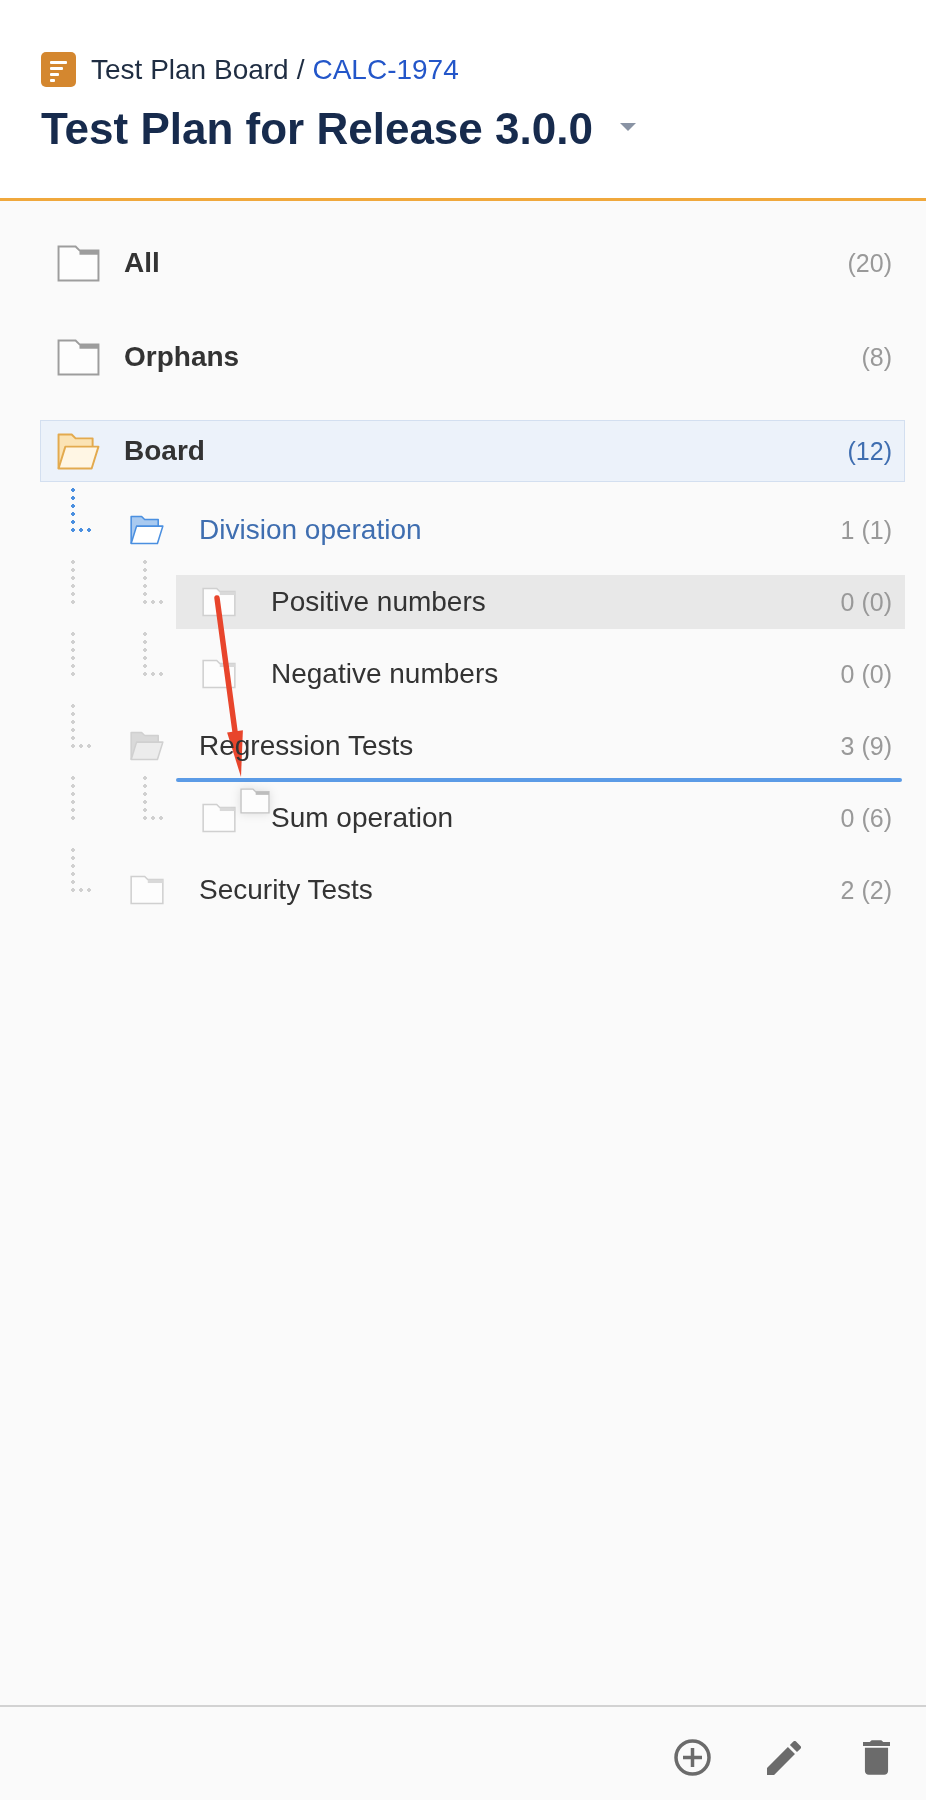 The image size is (926, 1800). I want to click on trash-icon, so click(876, 1757).